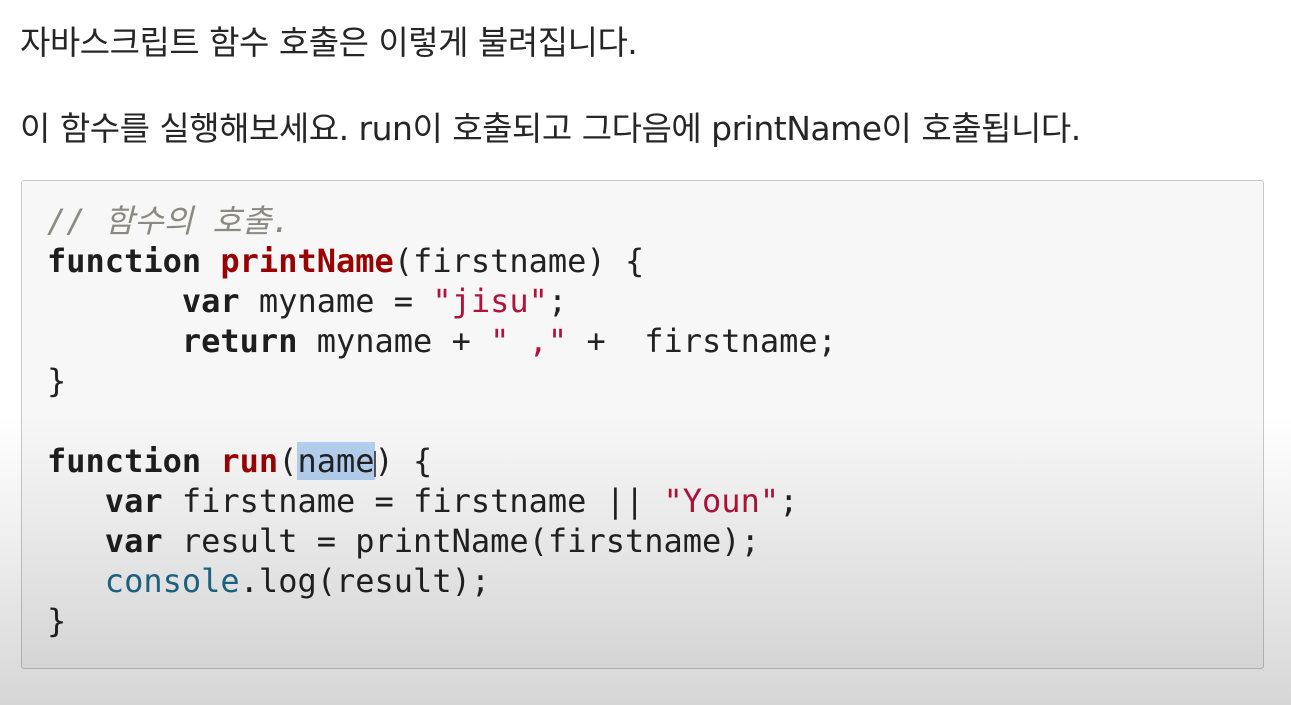 Image resolution: width=1291 pixels, height=705 pixels. What do you see at coordinates (288, 461) in the screenshot?
I see `code-text: (` at bounding box center [288, 461].